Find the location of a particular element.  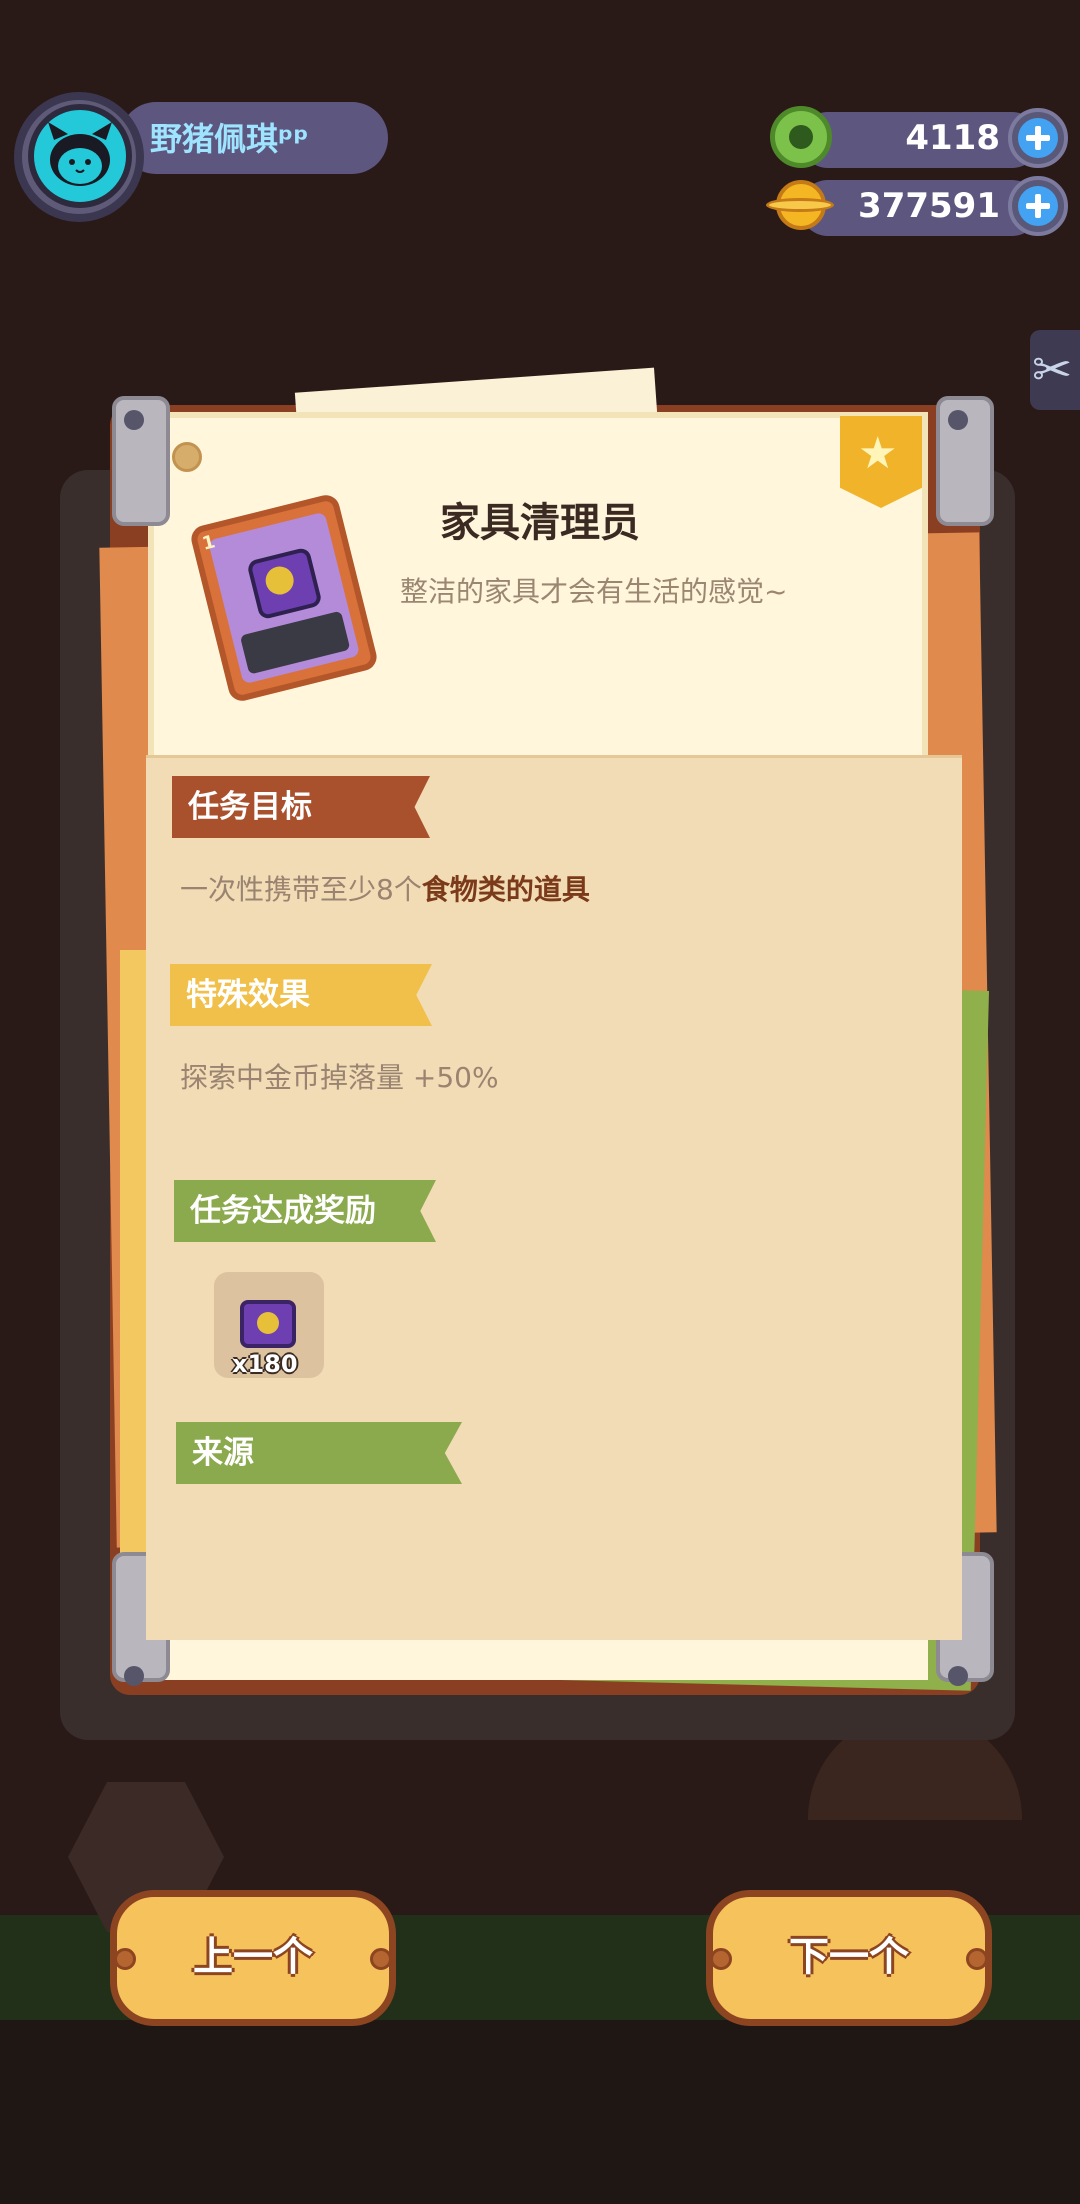

goal-text: 一次性携带至少8个食物类的道具 is located at coordinates (385, 888).